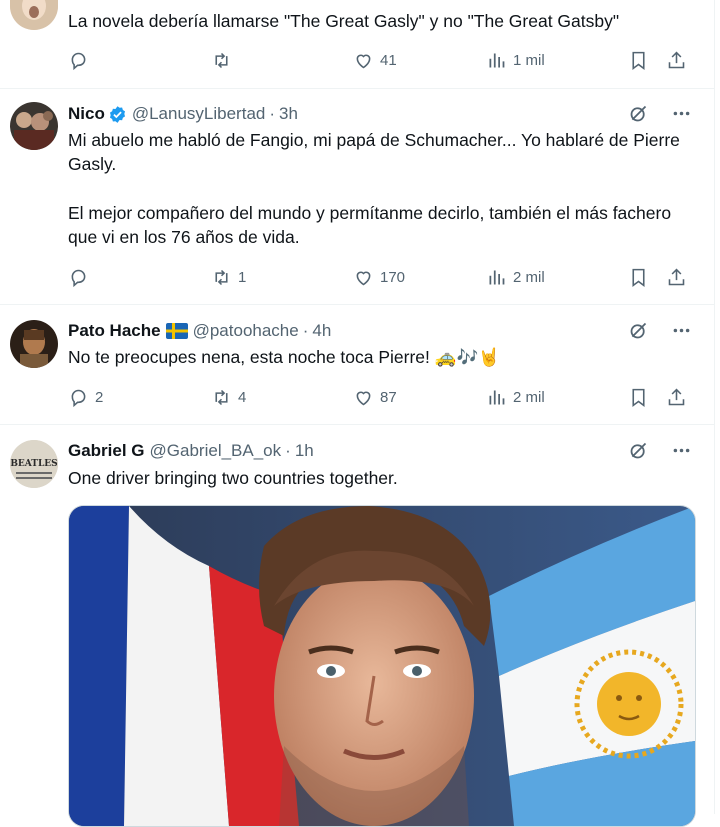 This screenshot has width=720, height=827. What do you see at coordinates (282, 60) in the screenshot?
I see `retweet-button` at bounding box center [282, 60].